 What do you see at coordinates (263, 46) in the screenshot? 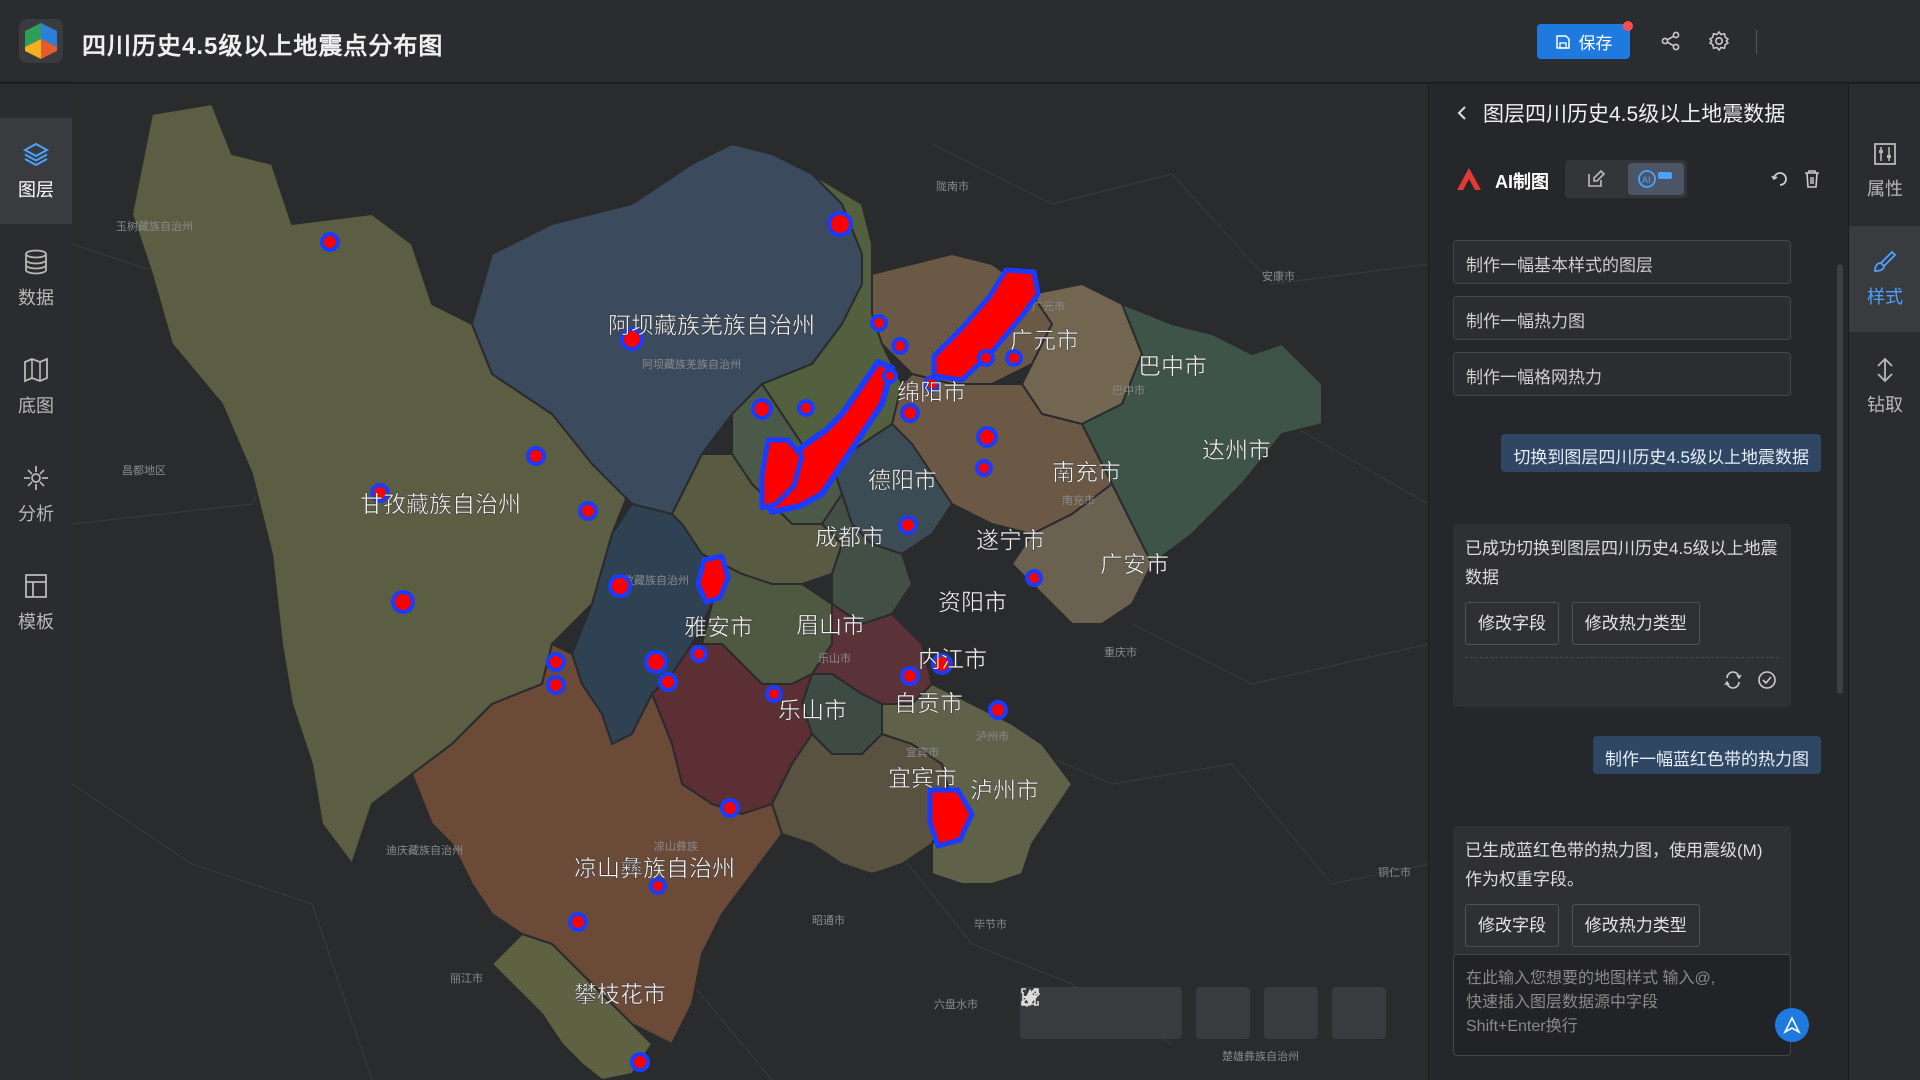
I see `app-title: 四川历史4.5级以上地震点分布图` at bounding box center [263, 46].